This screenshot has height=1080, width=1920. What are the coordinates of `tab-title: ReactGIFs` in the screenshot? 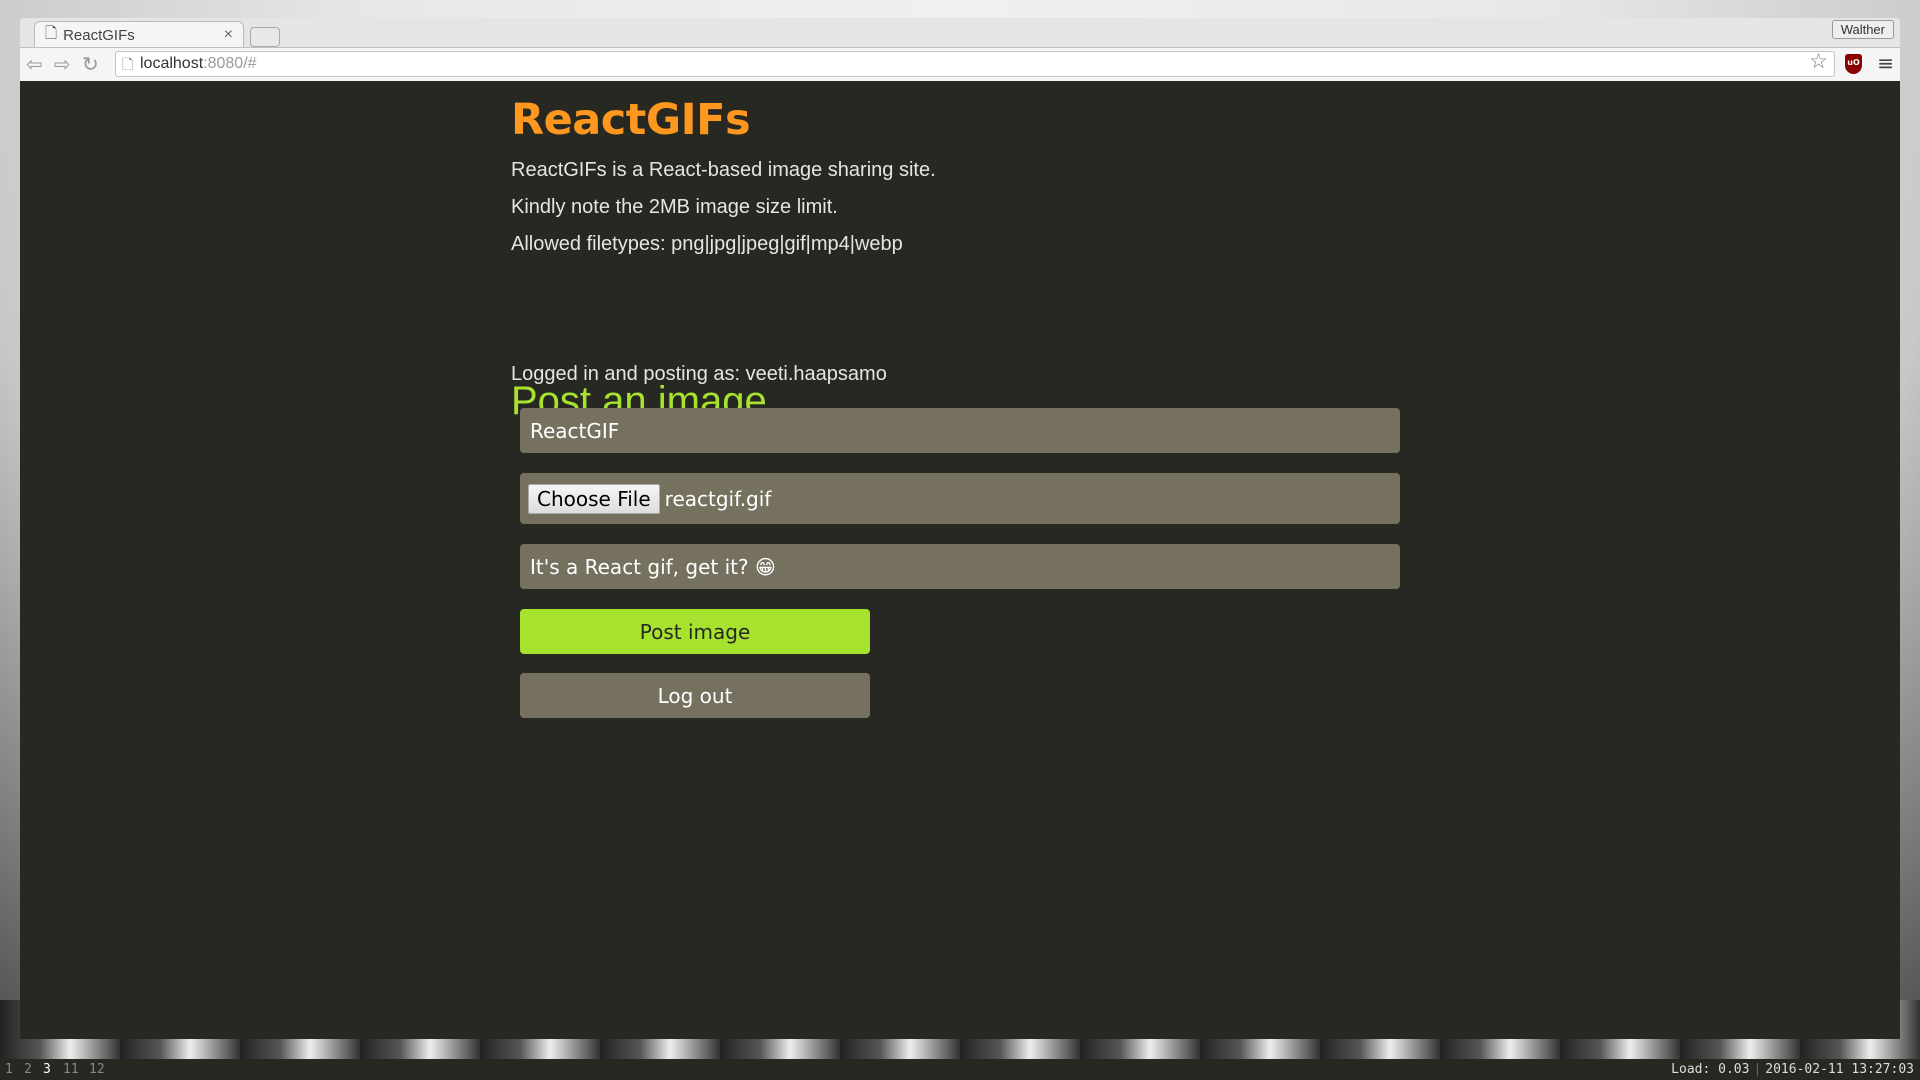 It's located at (99, 35).